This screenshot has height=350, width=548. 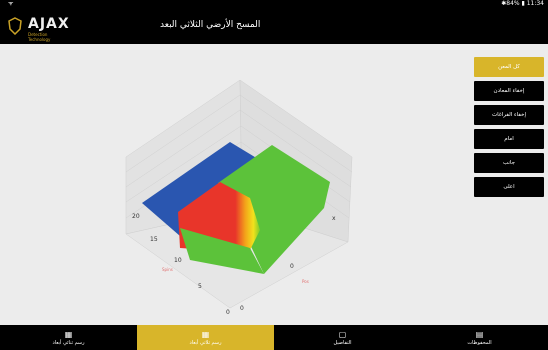 I want to click on logo-text: AJAX, so click(x=49, y=24).